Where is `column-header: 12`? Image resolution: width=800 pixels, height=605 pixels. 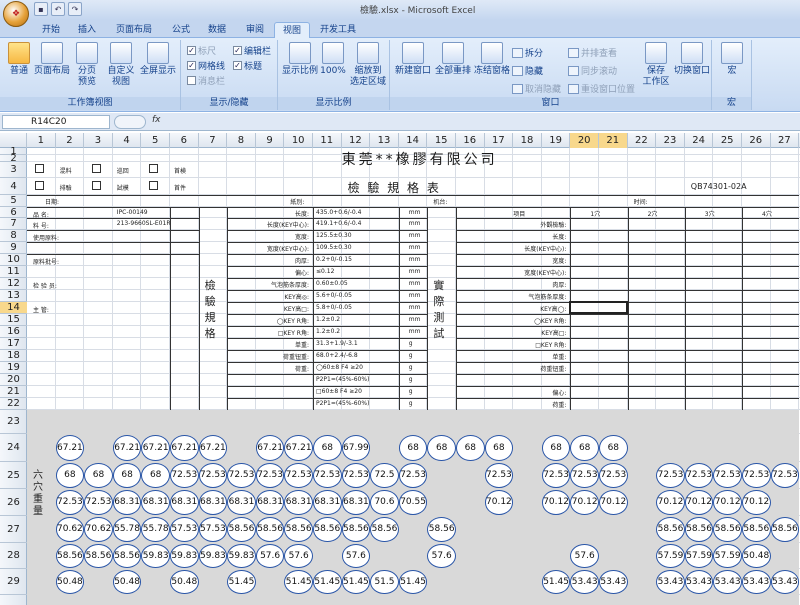
column-header: 12 is located at coordinates (356, 140).